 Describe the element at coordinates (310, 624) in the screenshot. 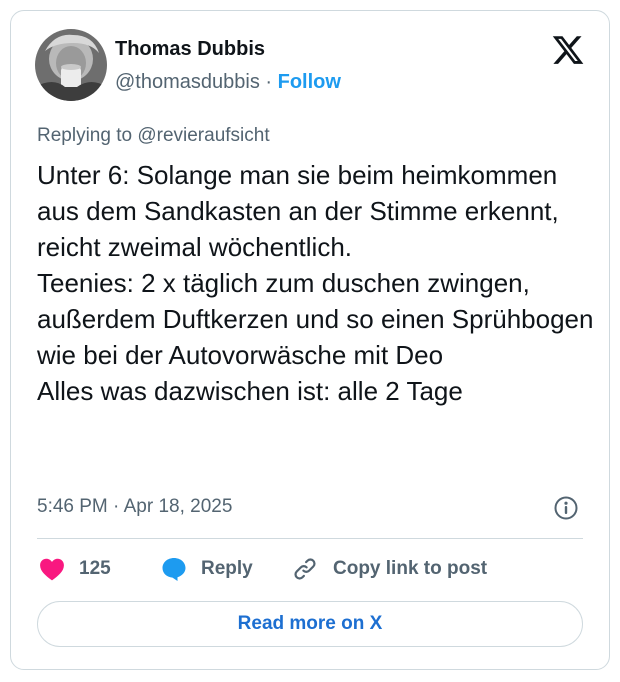

I see `read-more-button: Read more on X` at that location.